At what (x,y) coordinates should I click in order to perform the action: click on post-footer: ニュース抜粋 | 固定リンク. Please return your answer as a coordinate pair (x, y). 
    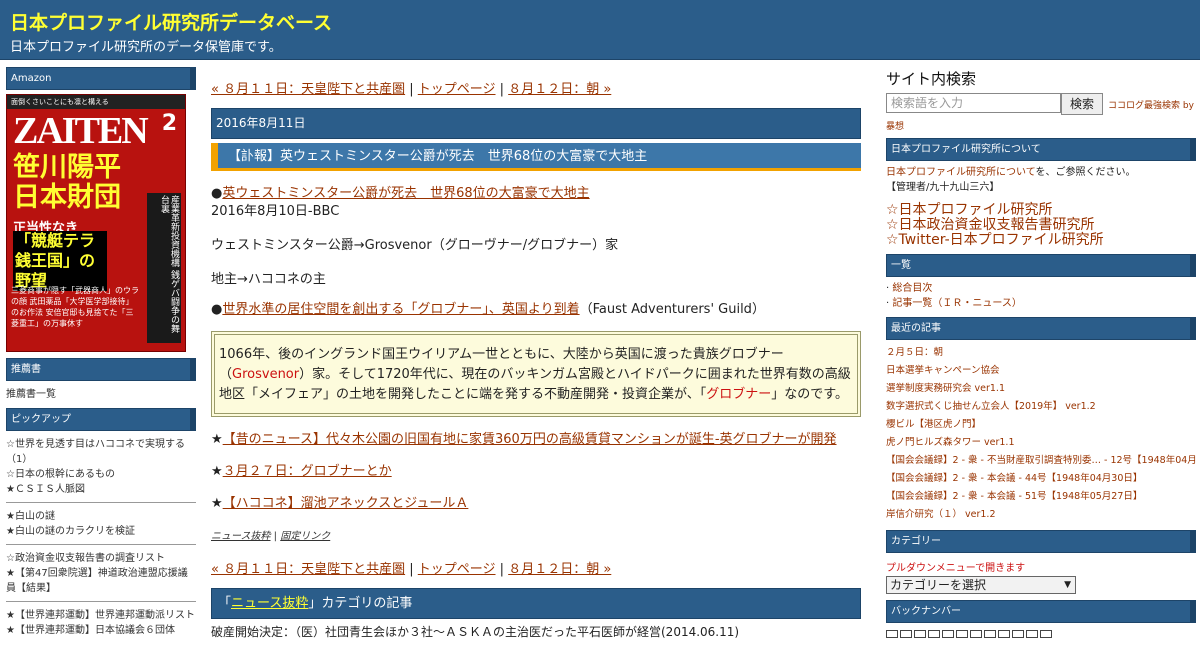
    Looking at the image, I should click on (536, 534).